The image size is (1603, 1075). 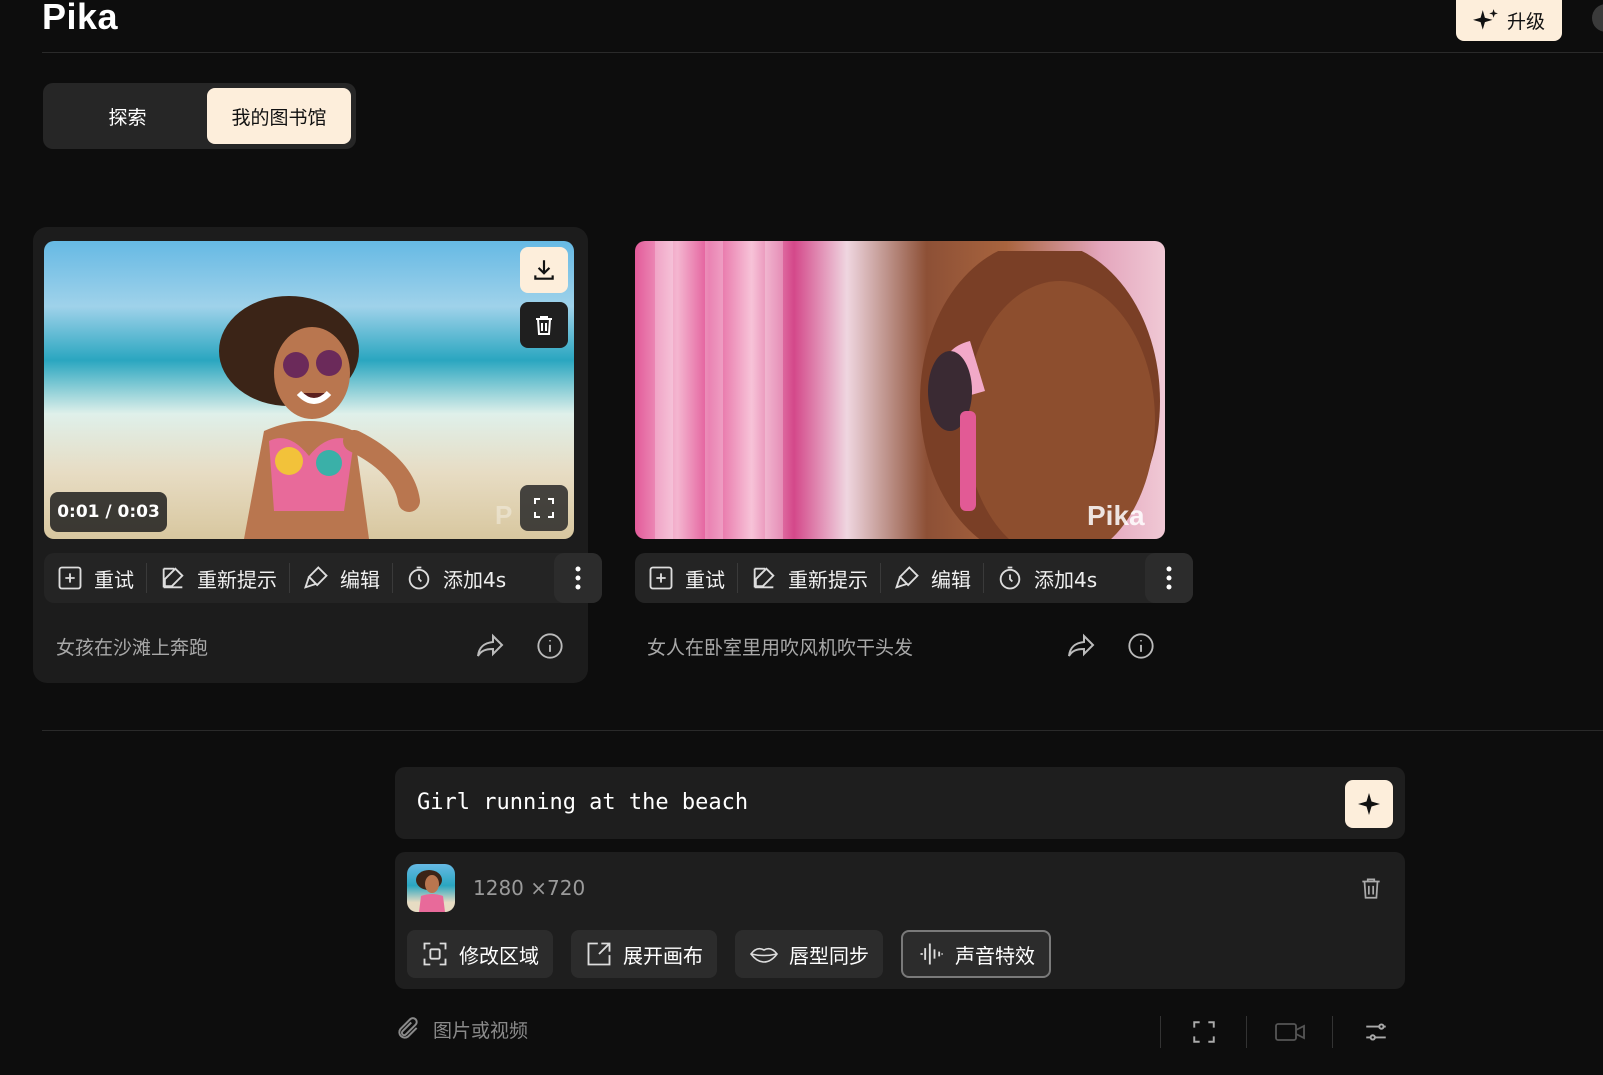 What do you see at coordinates (764, 955) in the screenshot?
I see `lips-icon` at bounding box center [764, 955].